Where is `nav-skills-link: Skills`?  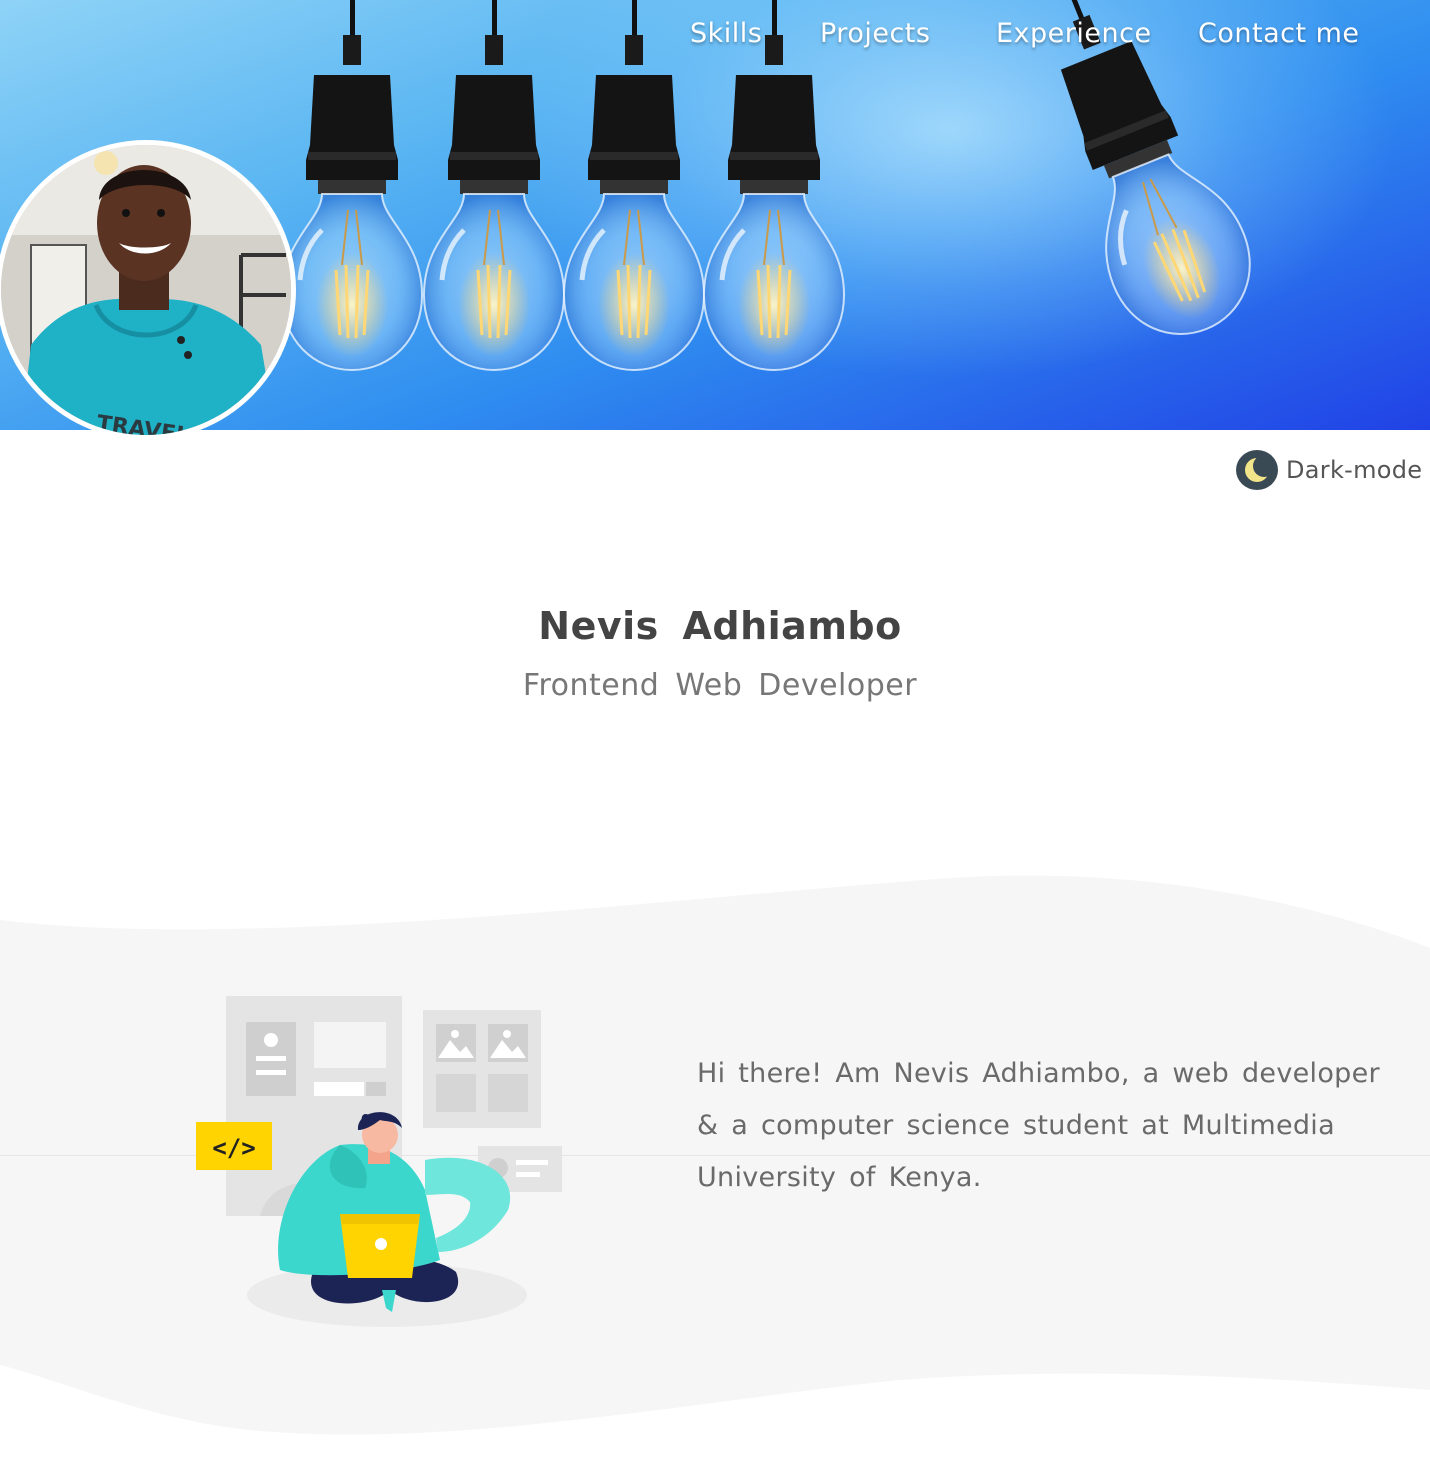 nav-skills-link: Skills is located at coordinates (726, 33).